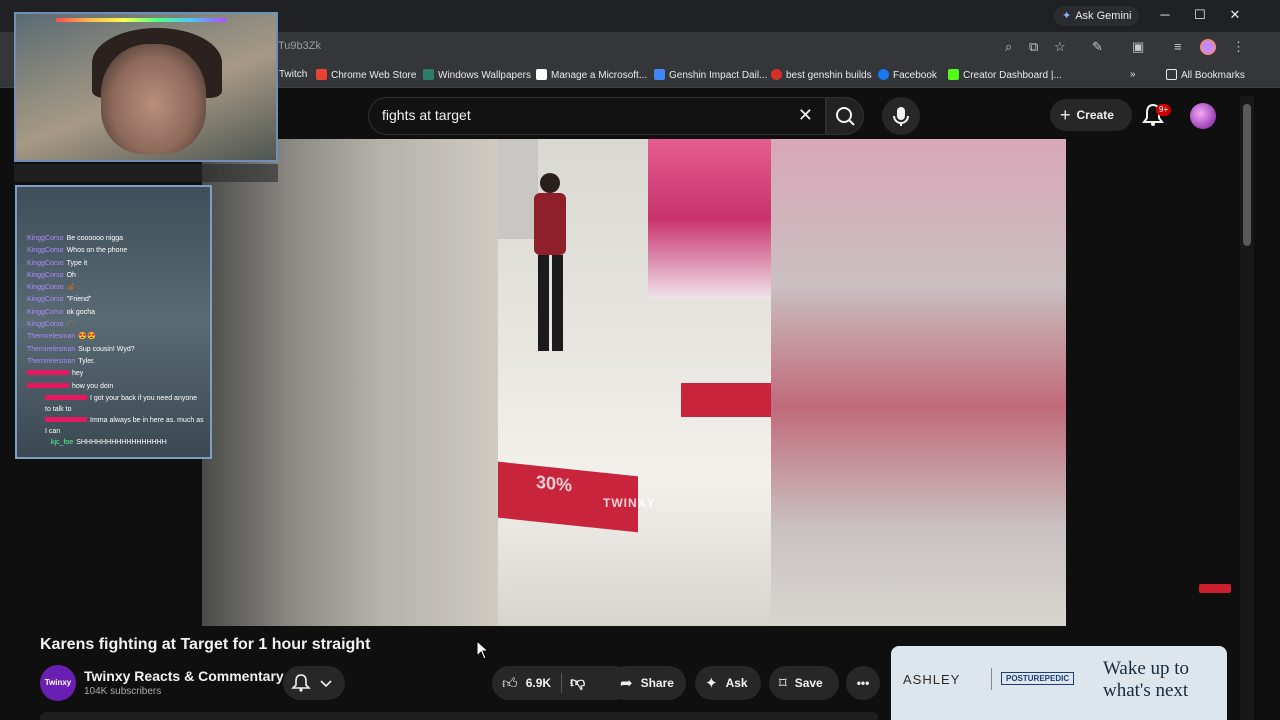  What do you see at coordinates (883, 74) in the screenshot?
I see `facebook-icon` at bounding box center [883, 74].